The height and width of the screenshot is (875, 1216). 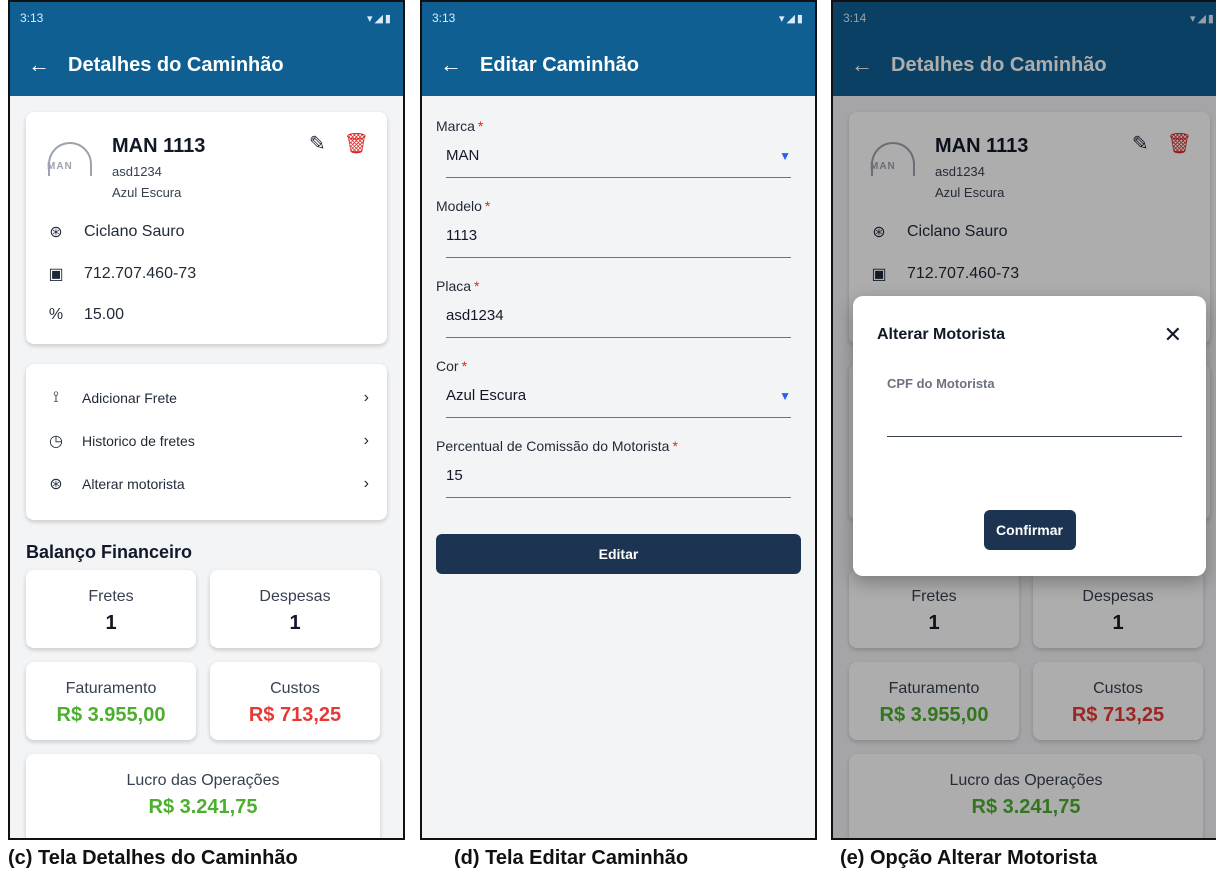 I want to click on driver-cpf-row: ▣ 712.707.460-73, so click(x=206, y=274).